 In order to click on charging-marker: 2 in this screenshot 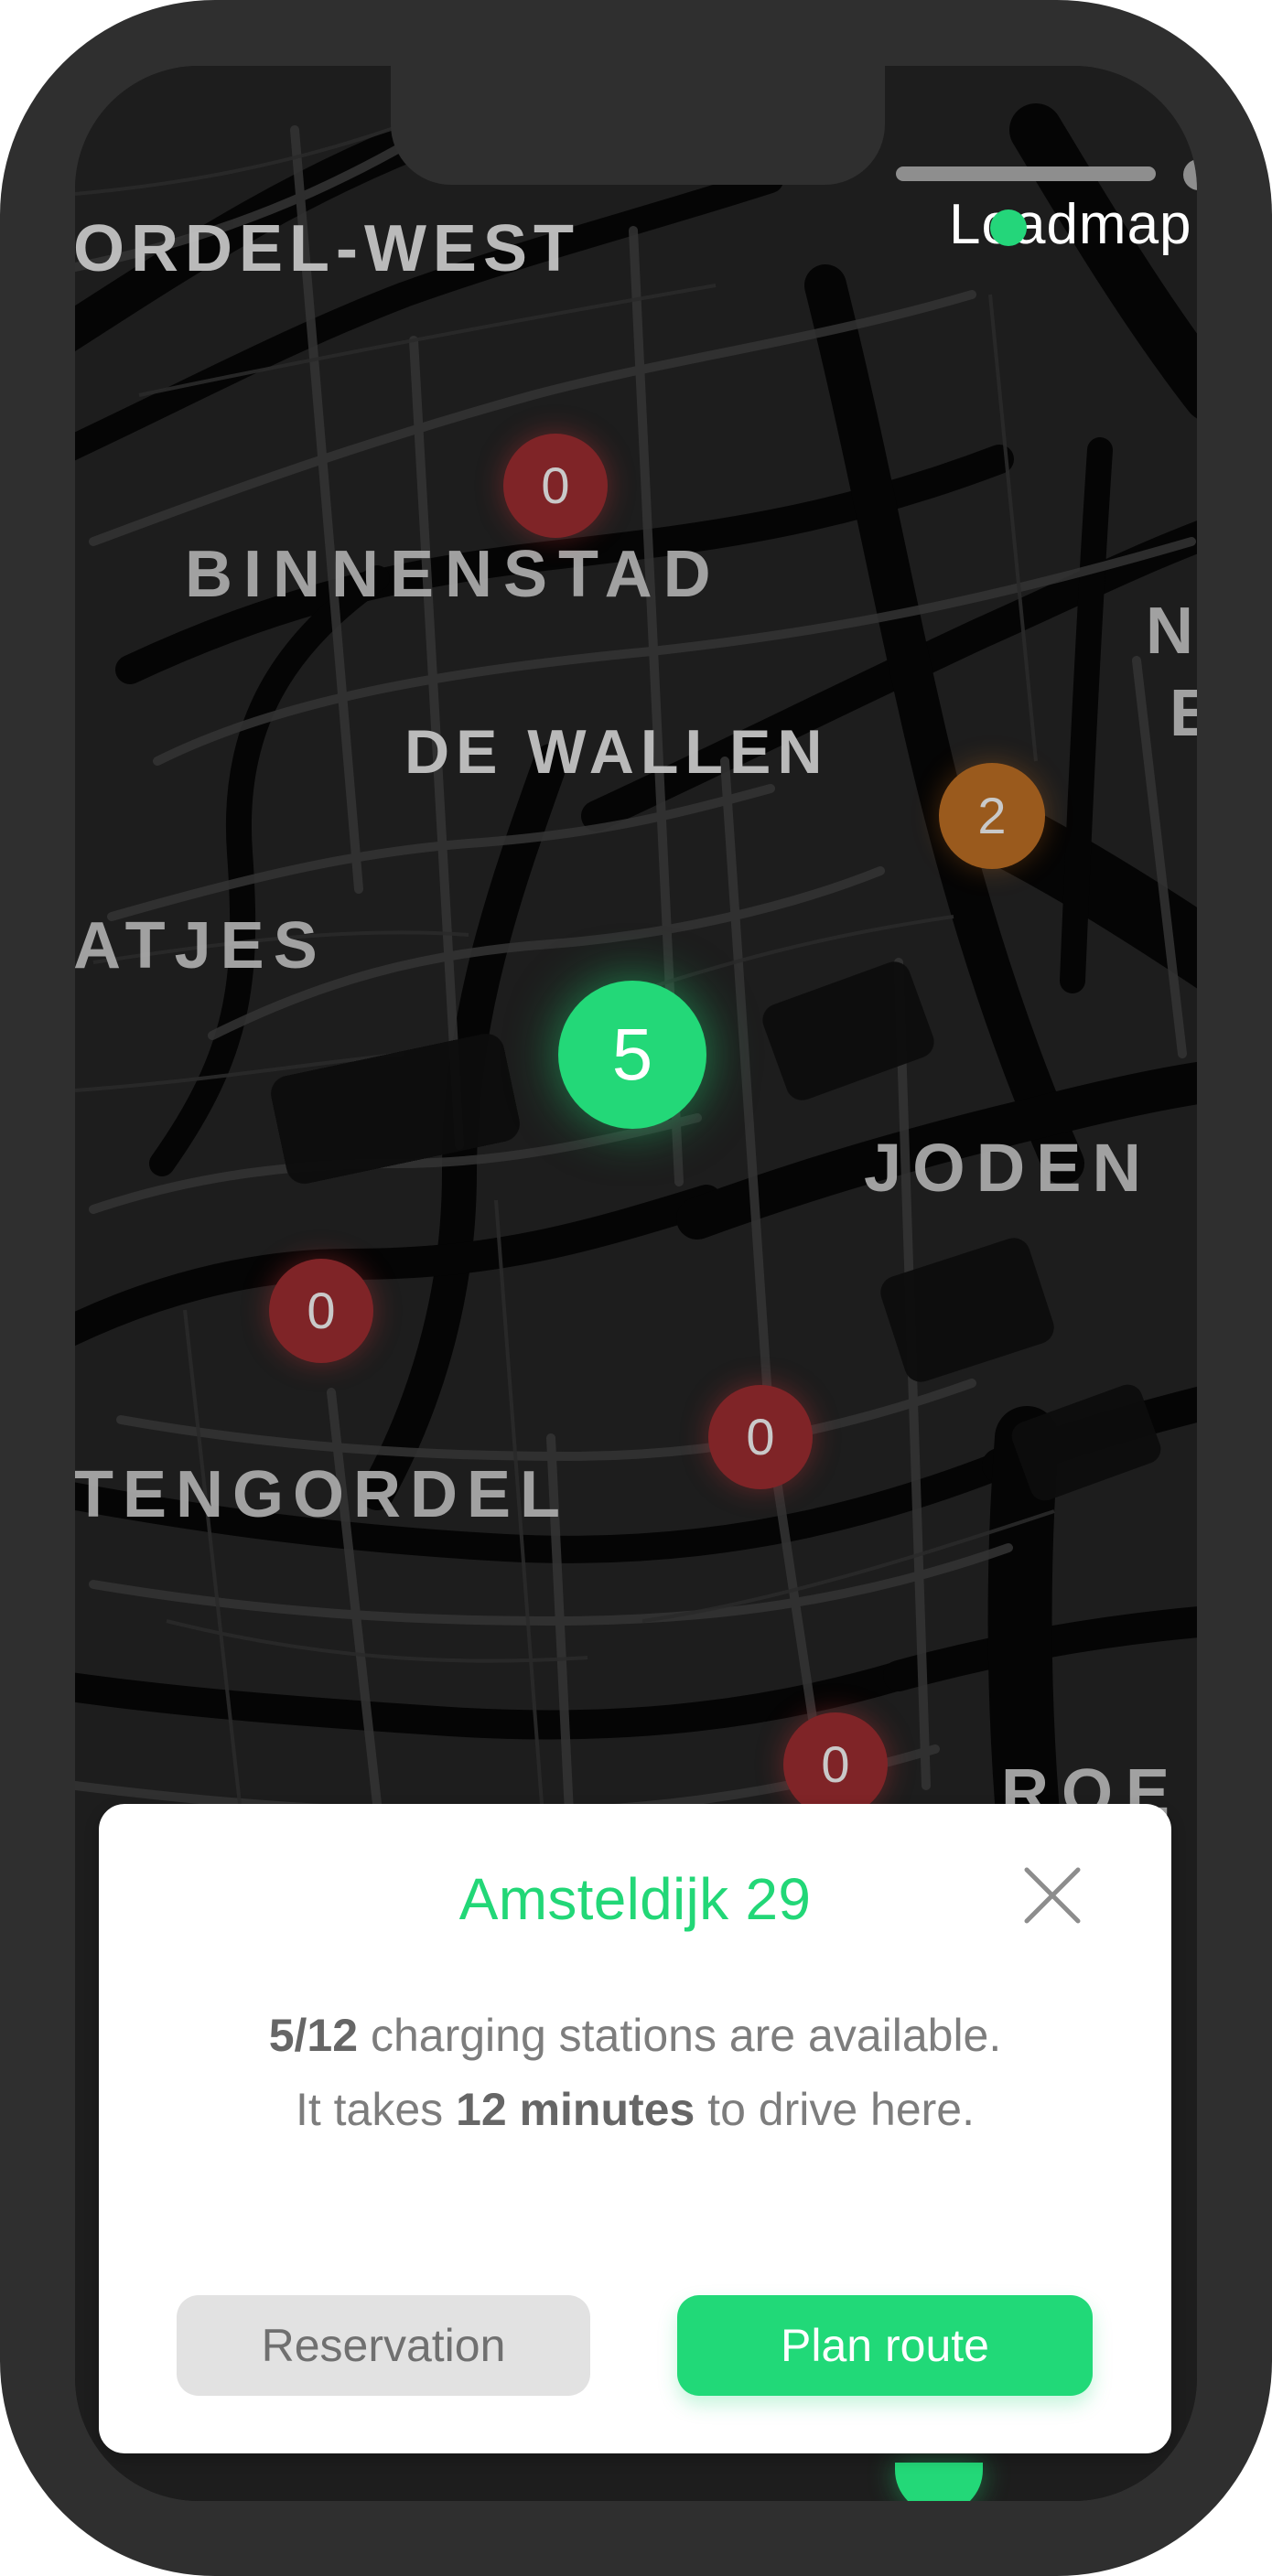, I will do `click(992, 816)`.